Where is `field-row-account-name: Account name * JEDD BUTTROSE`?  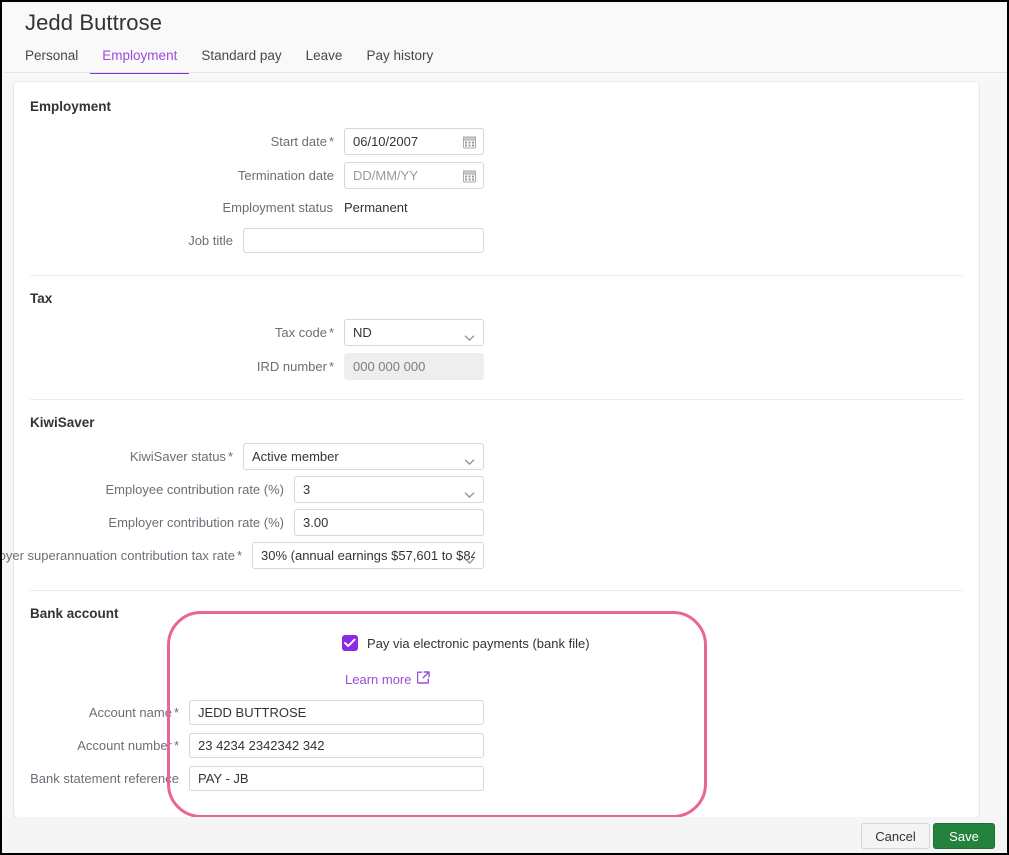 field-row-account-name: Account name * JEDD BUTTROSE is located at coordinates (249, 712).